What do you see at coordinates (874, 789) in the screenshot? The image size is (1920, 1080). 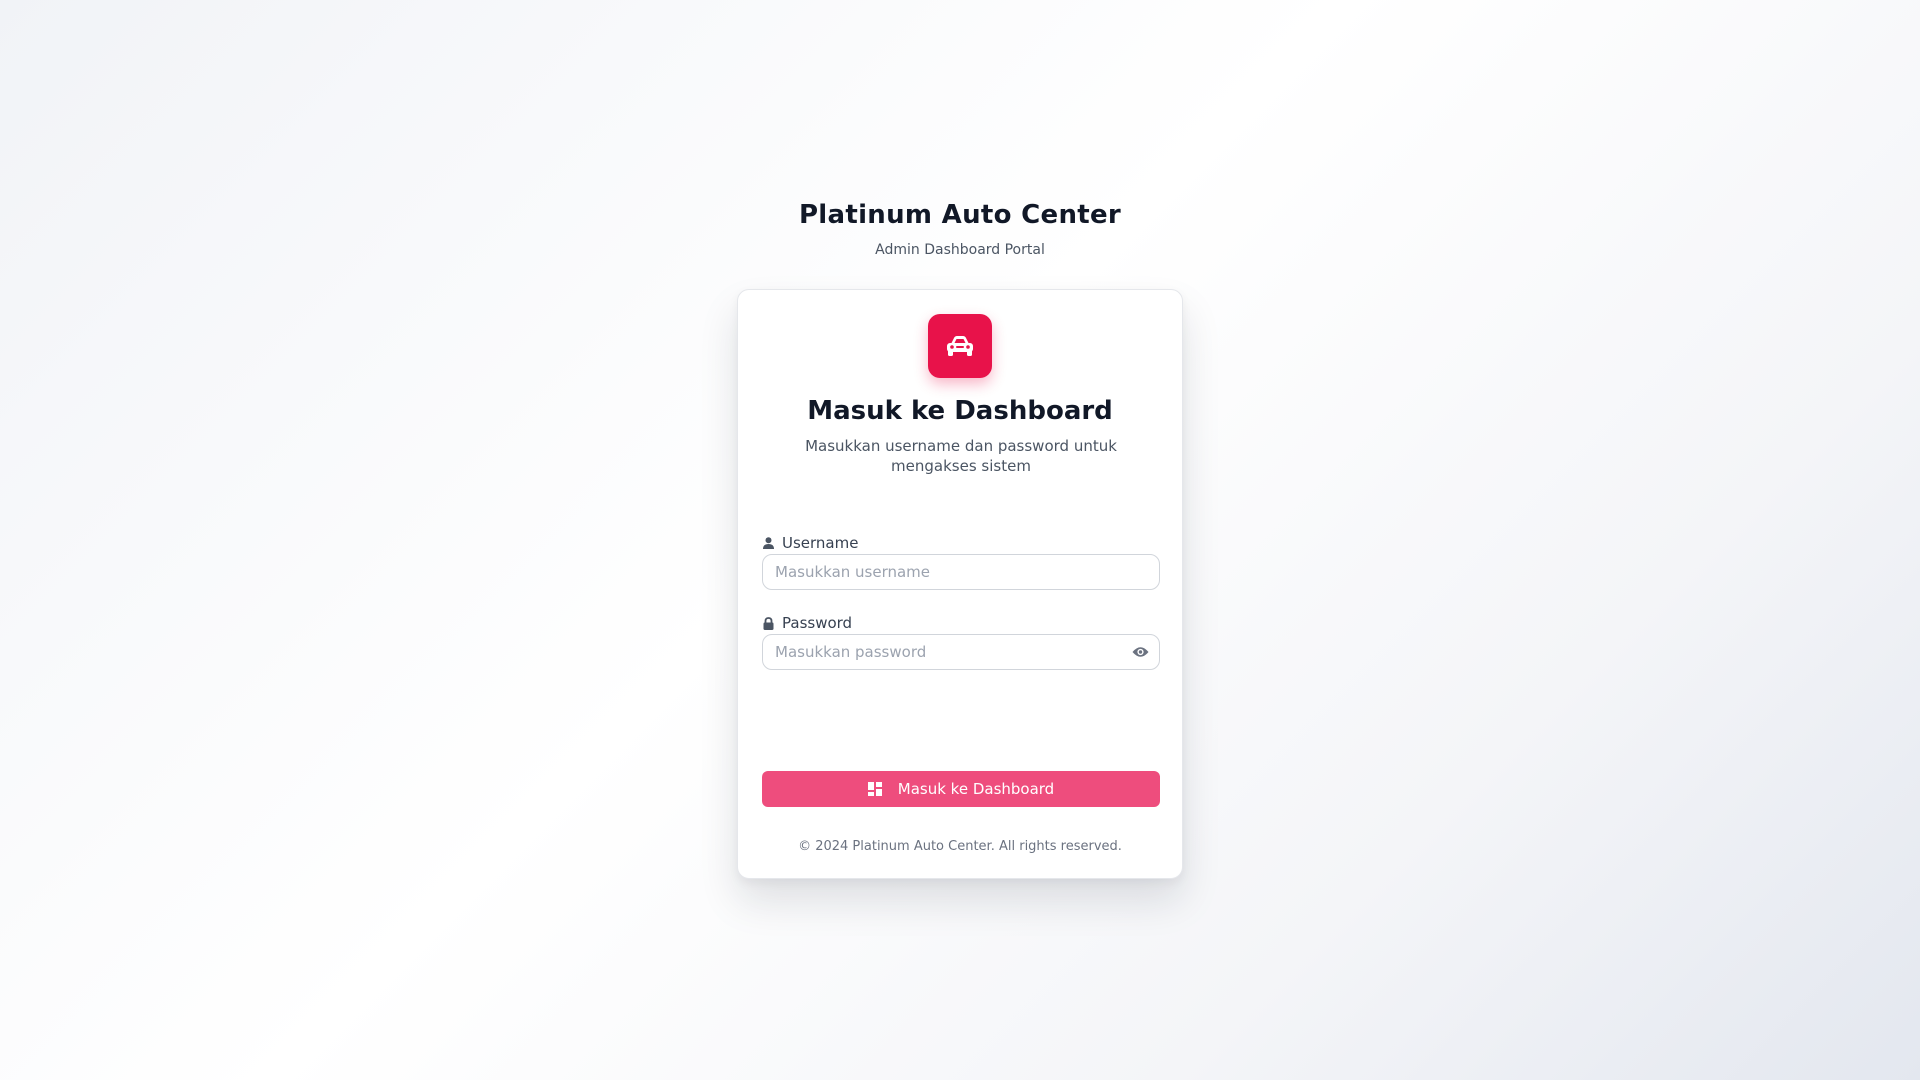 I see `dashboard-icon` at bounding box center [874, 789].